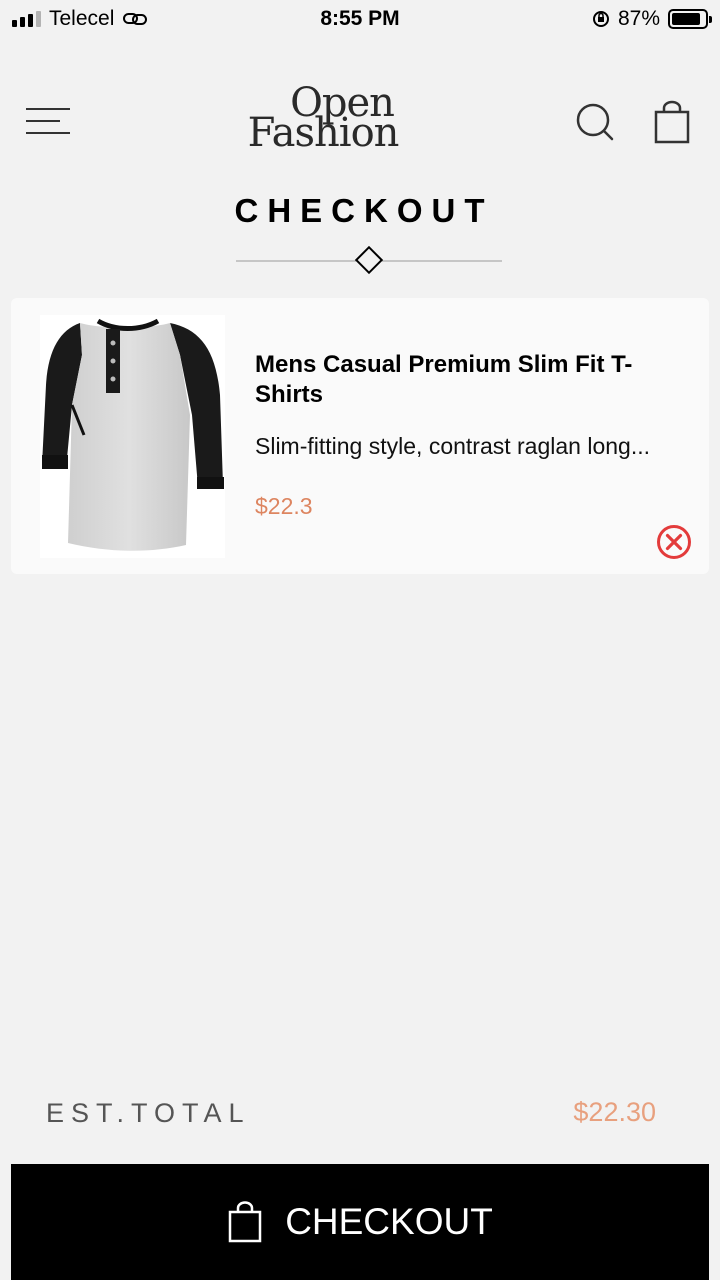  What do you see at coordinates (674, 542) in the screenshot?
I see `remove-item-icon` at bounding box center [674, 542].